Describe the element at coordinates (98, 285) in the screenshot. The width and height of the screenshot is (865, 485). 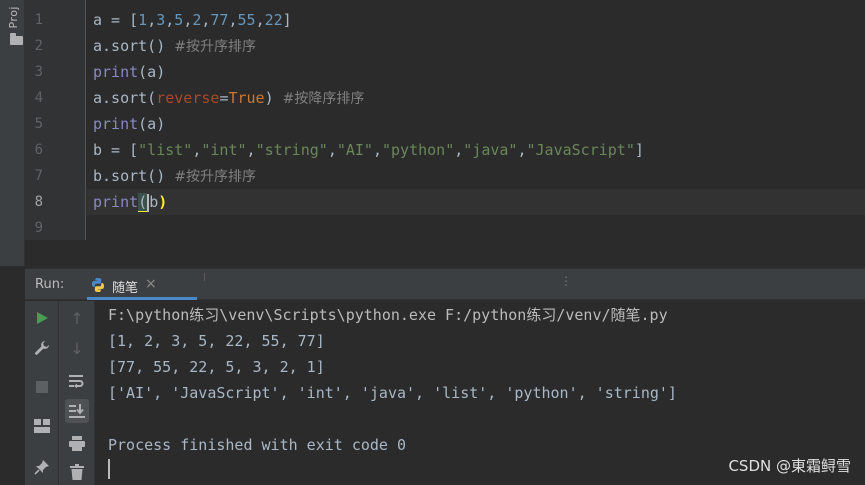
I see `python-file-icon` at that location.